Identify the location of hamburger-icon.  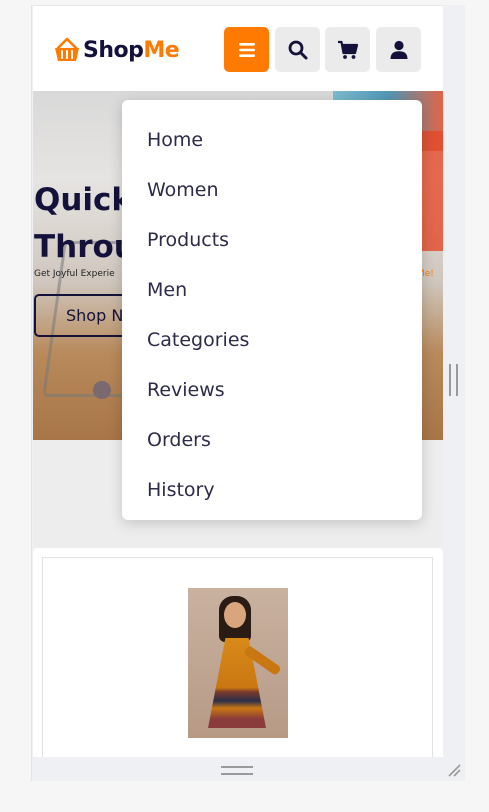
(246, 49).